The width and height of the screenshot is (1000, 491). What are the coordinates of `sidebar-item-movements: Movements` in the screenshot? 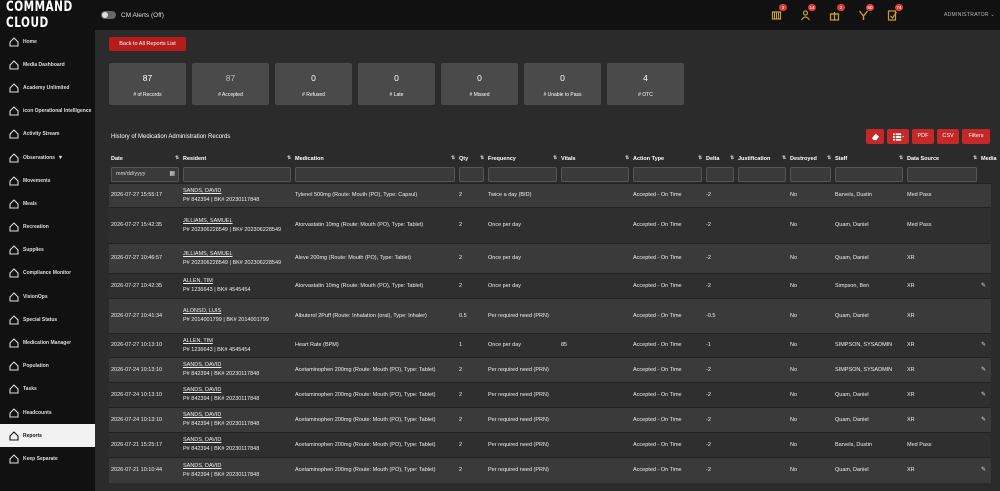 It's located at (47, 180).